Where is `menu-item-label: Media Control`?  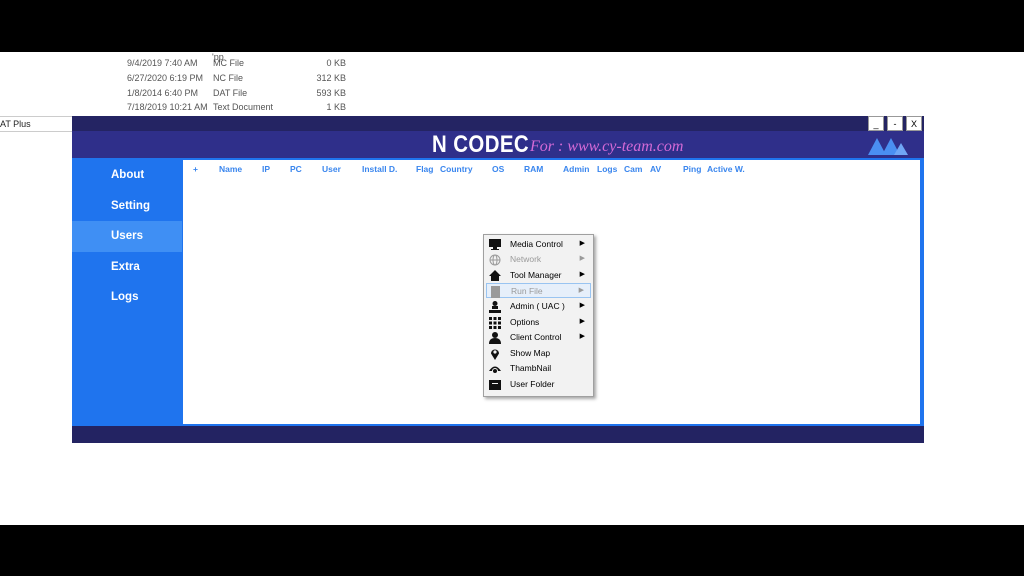 menu-item-label: Media Control is located at coordinates (536, 244).